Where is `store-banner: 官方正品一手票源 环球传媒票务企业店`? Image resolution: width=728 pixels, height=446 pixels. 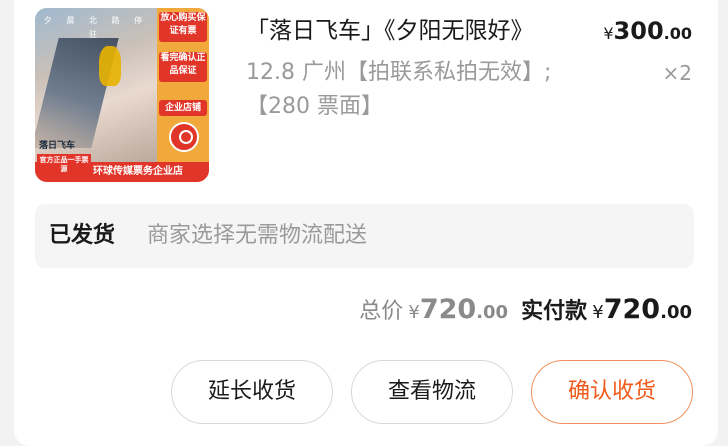 store-banner: 官方正品一手票源 环球传媒票务企业店 is located at coordinates (122, 168).